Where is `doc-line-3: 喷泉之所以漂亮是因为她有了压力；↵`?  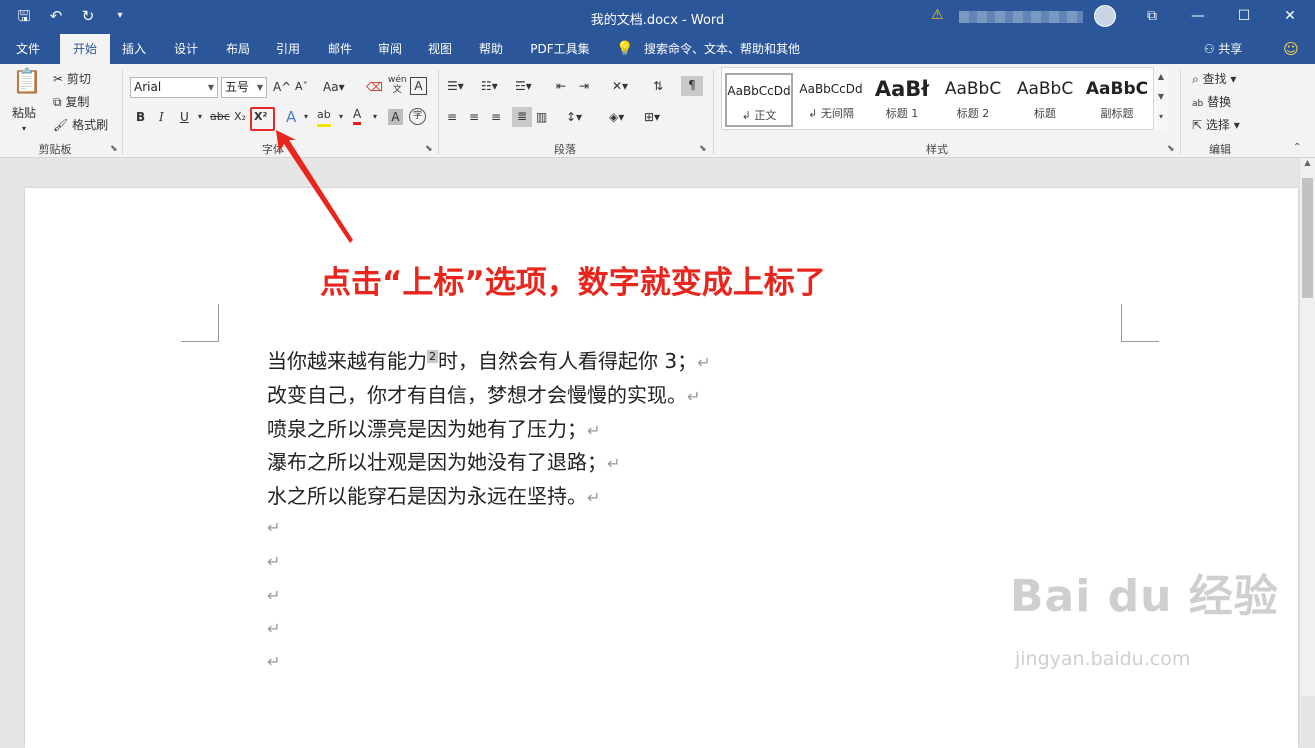 doc-line-3: 喷泉之所以漂亮是因为她有了压力；↵ is located at coordinates (433, 427).